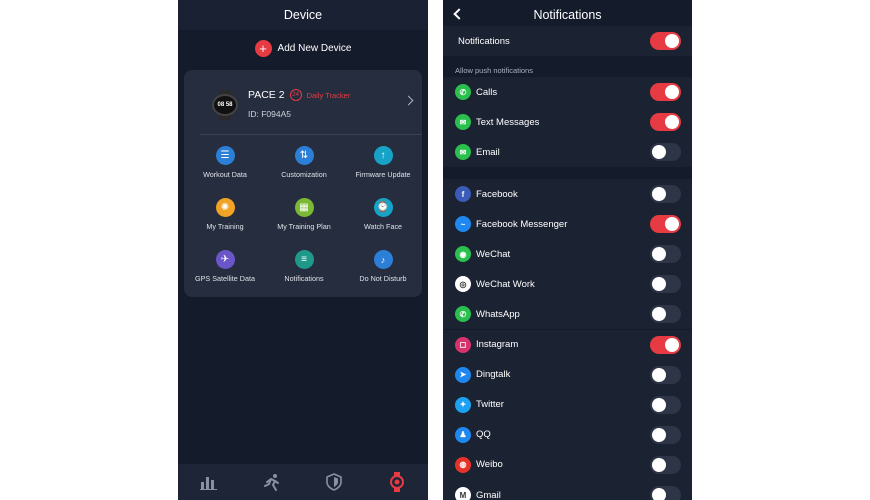 Image resolution: width=870 pixels, height=500 pixels. What do you see at coordinates (304, 214) in the screenshot?
I see `feature-my-training-plan: ▦ My Training Plan` at bounding box center [304, 214].